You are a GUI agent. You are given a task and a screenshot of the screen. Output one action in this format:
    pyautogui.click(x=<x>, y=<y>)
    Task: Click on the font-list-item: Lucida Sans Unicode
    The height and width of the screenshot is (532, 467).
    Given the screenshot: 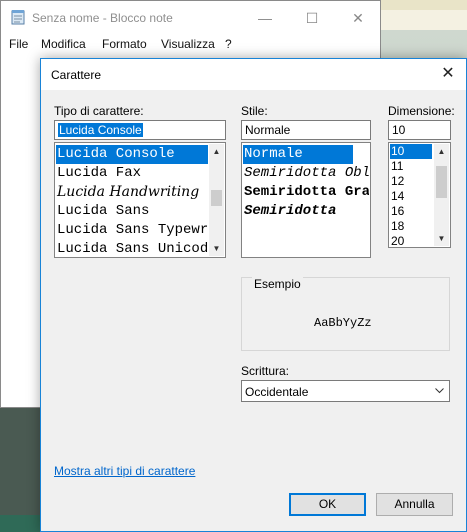 What is the action you would take?
    pyautogui.click(x=132, y=248)
    